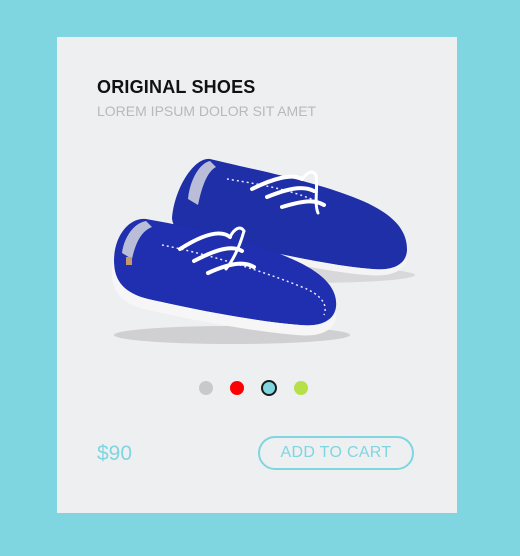  What do you see at coordinates (269, 388) in the screenshot?
I see `color-swatch-teal` at bounding box center [269, 388].